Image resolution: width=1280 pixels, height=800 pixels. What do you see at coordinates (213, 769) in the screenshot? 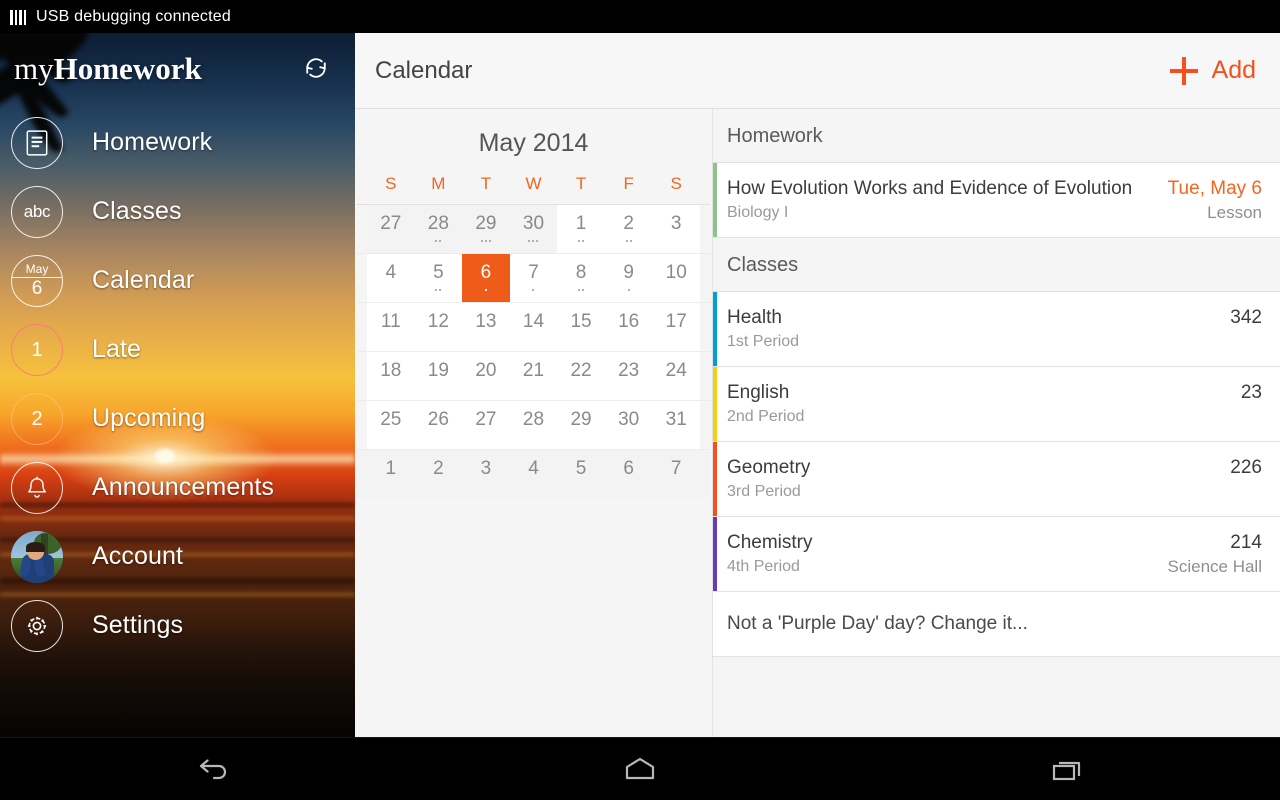
I see `back-button` at bounding box center [213, 769].